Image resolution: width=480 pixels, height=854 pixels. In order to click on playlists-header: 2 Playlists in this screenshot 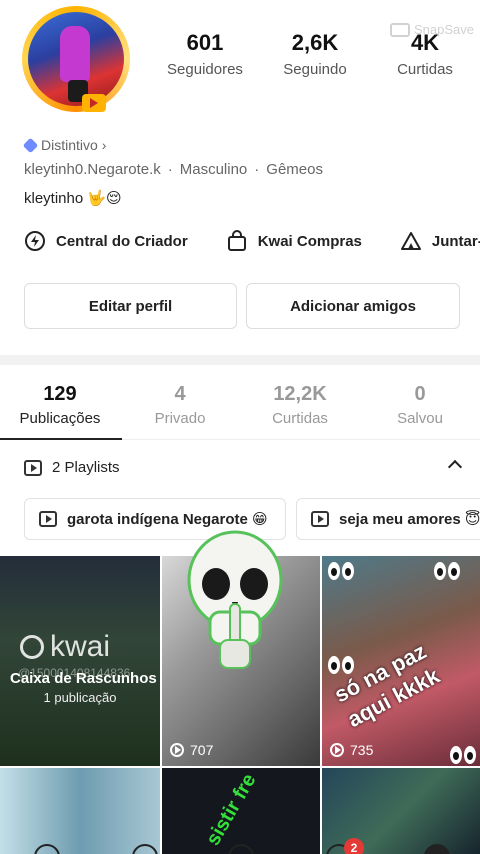, I will do `click(244, 467)`.